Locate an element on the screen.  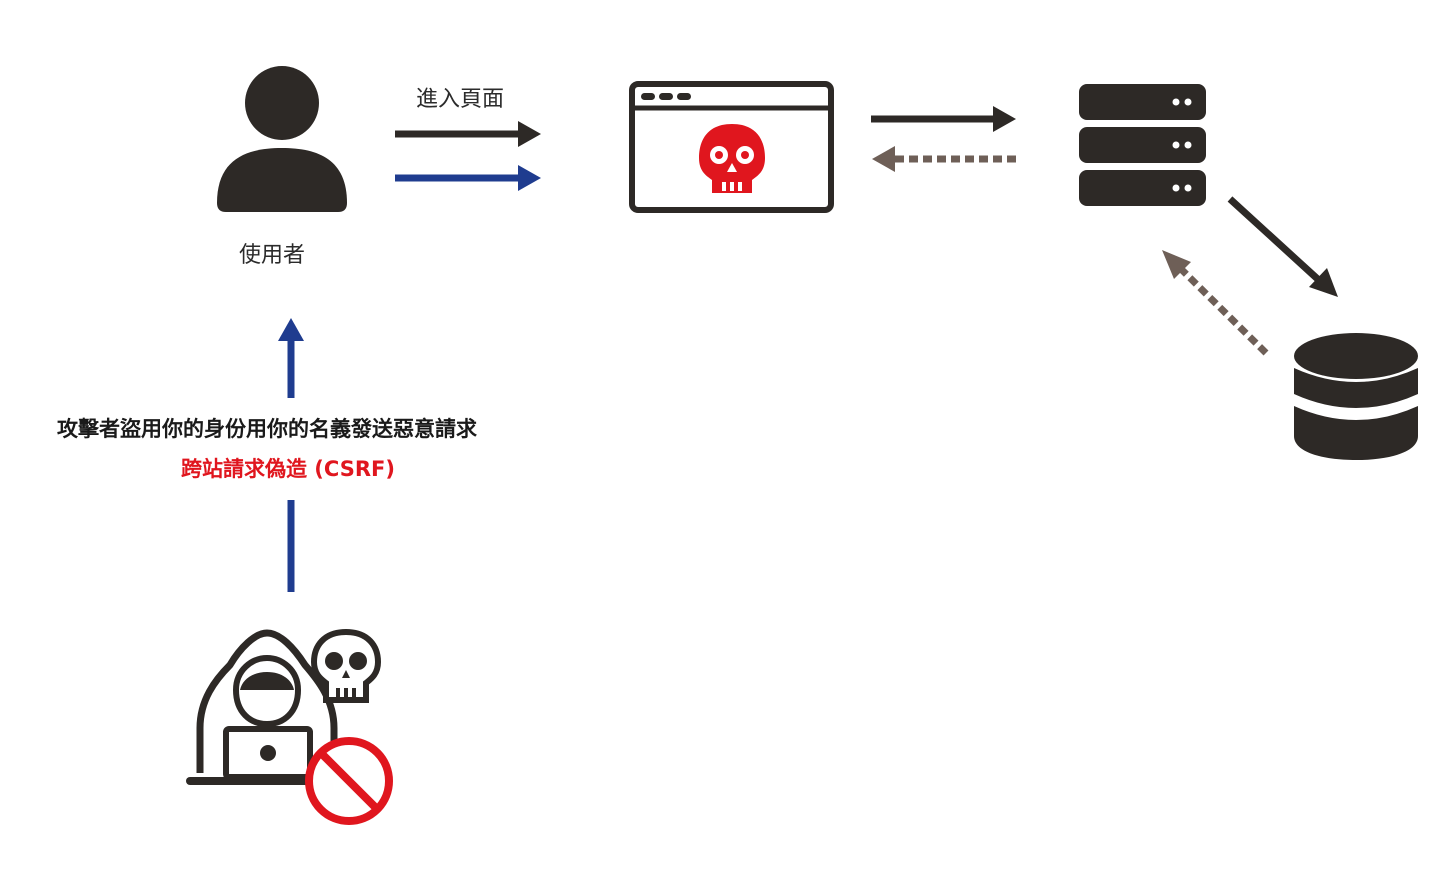
enter-page-label: 進入頁面 is located at coordinates (460, 99).